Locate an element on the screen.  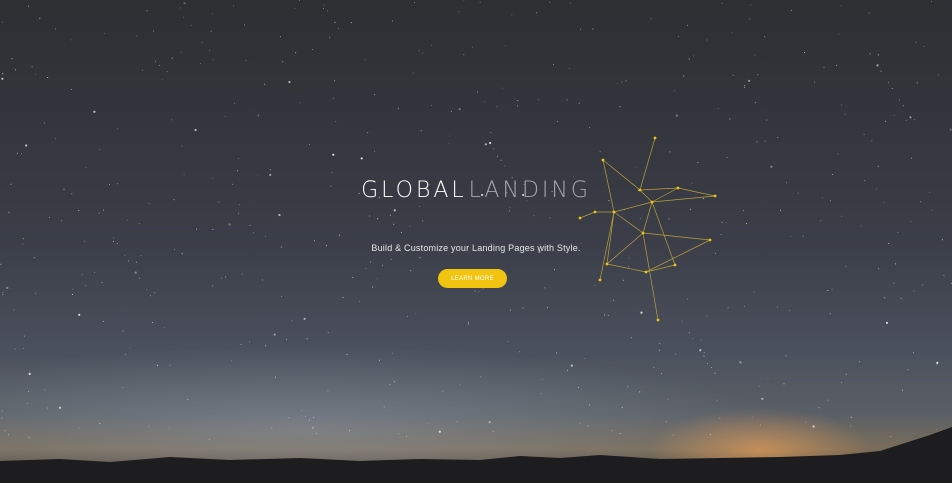
learn-more-button: LEARN MORE is located at coordinates (472, 278).